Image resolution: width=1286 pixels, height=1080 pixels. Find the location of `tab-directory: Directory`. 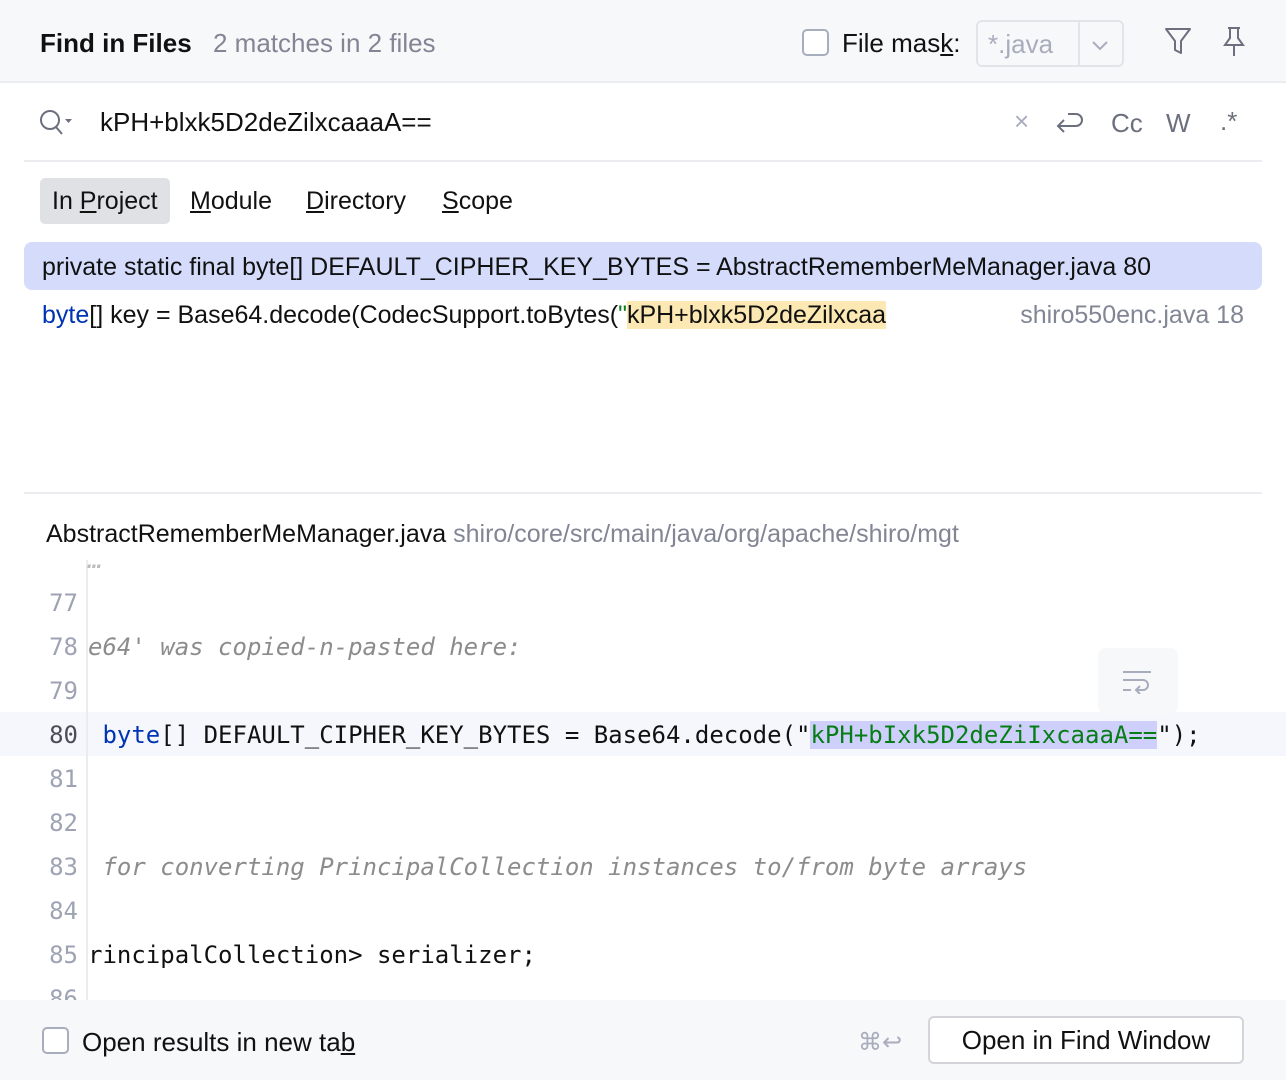

tab-directory: Directory is located at coordinates (356, 201).